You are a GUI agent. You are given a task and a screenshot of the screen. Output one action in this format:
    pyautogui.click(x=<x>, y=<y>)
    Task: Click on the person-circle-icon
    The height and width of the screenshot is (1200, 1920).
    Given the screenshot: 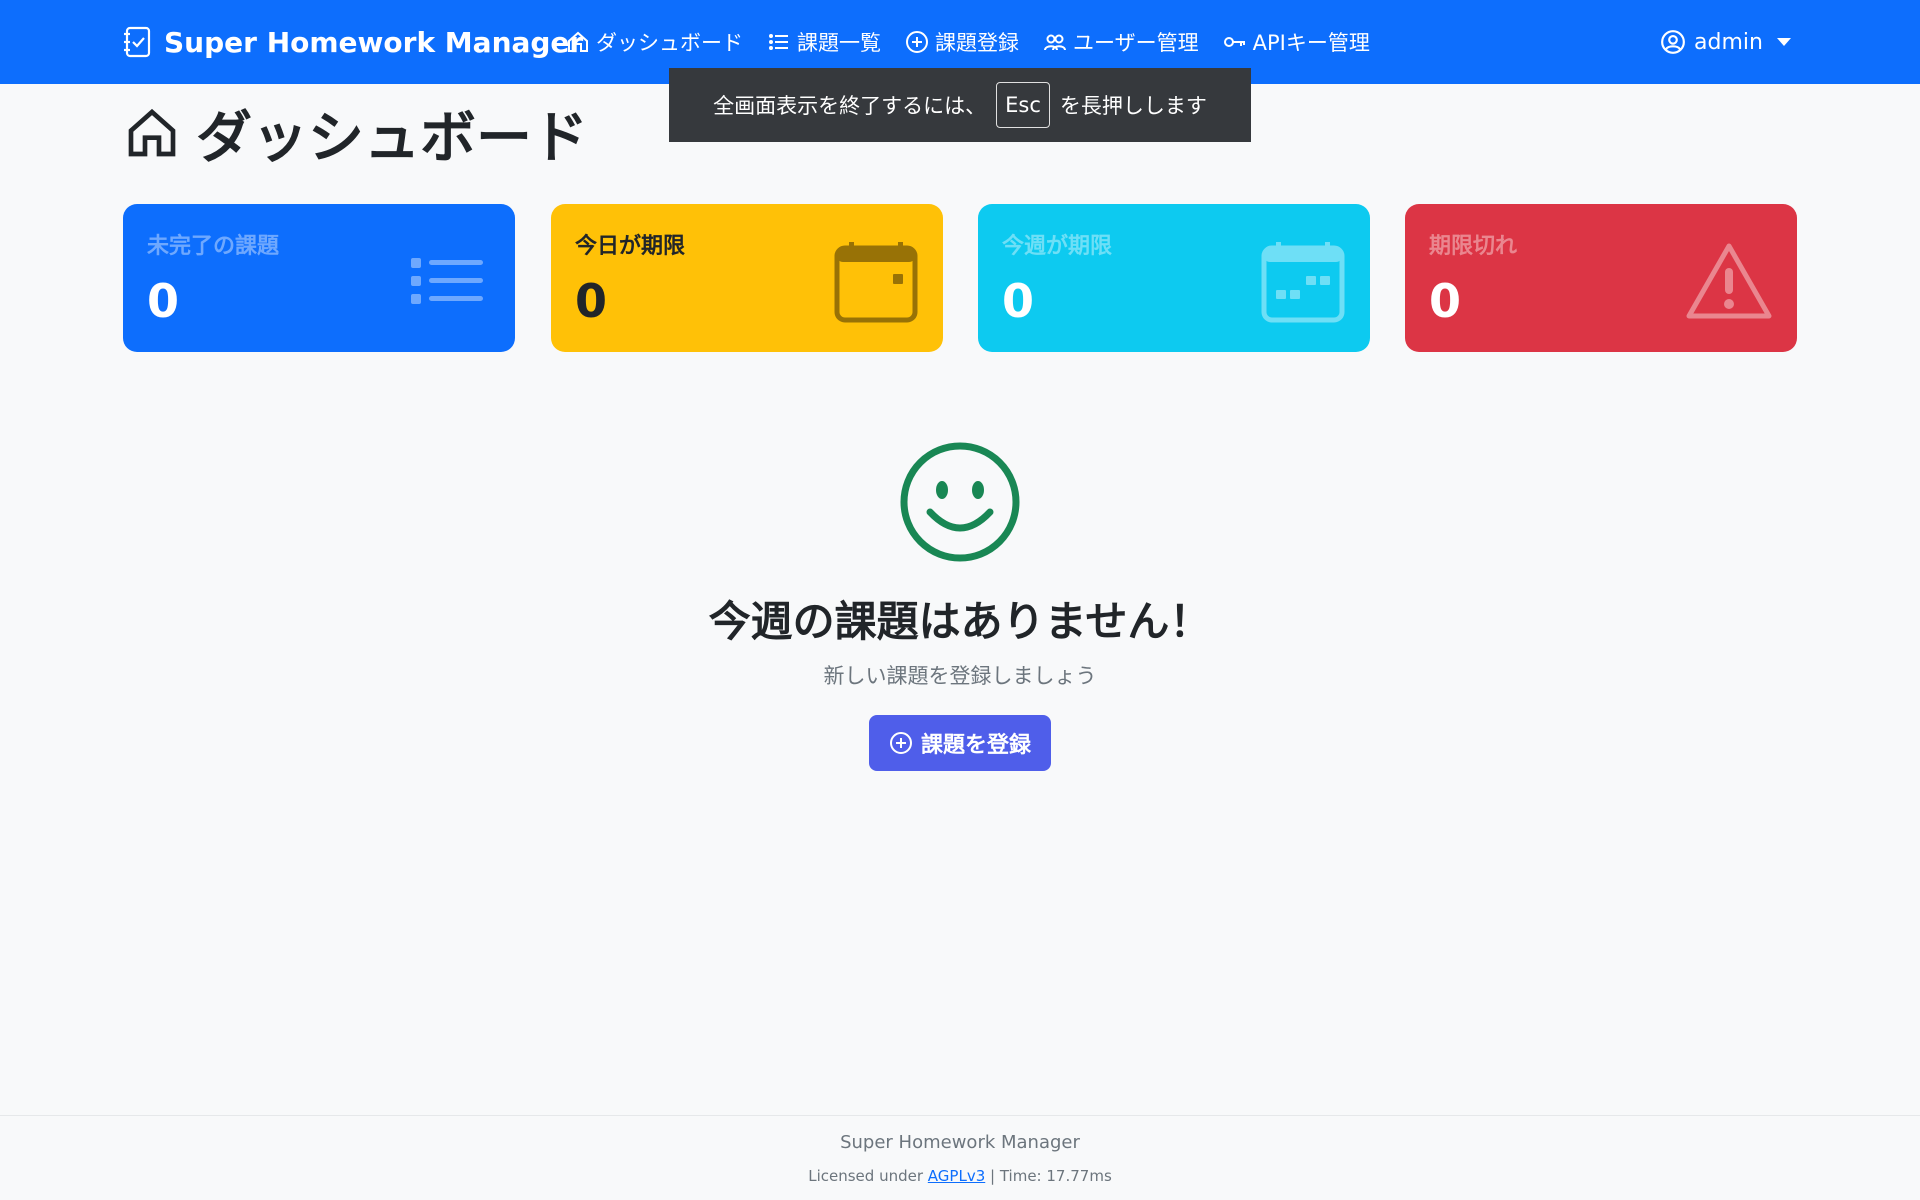 What is the action you would take?
    pyautogui.click(x=1673, y=42)
    